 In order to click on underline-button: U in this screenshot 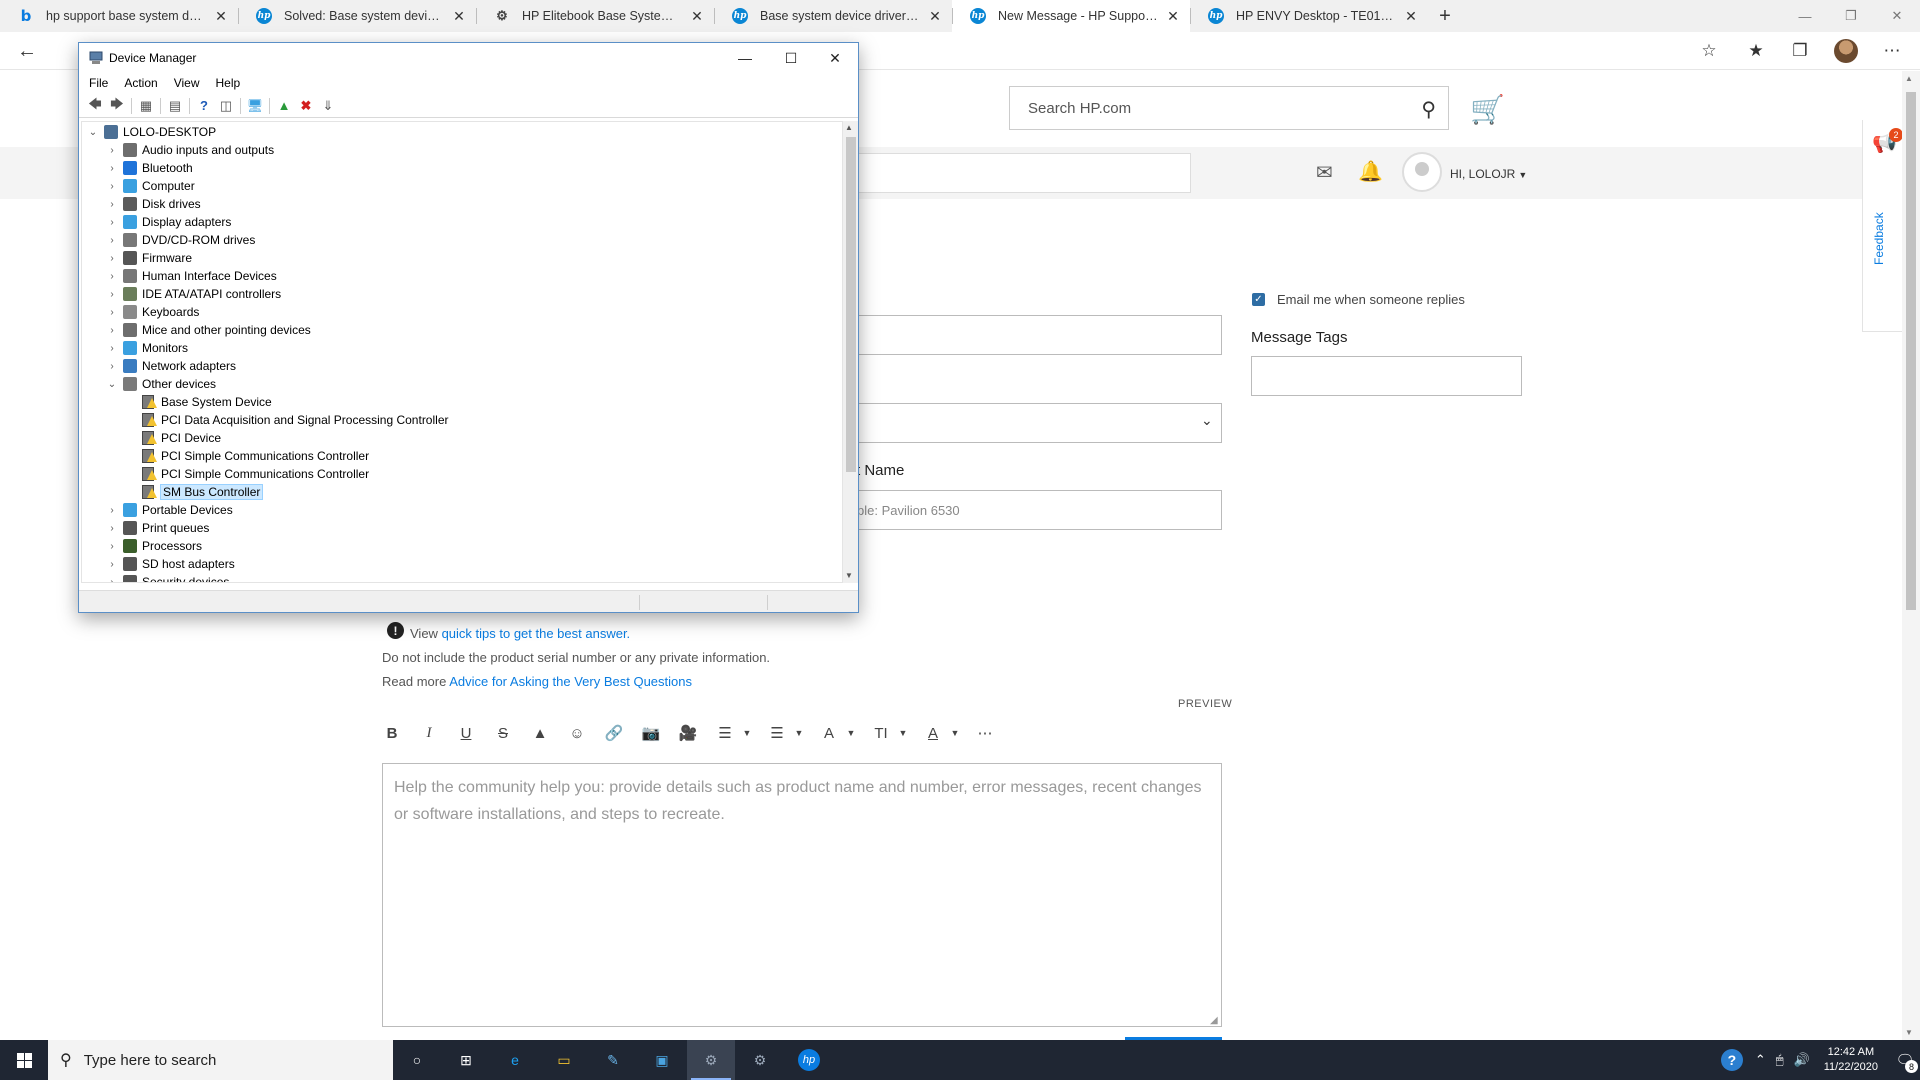, I will do `click(466, 733)`.